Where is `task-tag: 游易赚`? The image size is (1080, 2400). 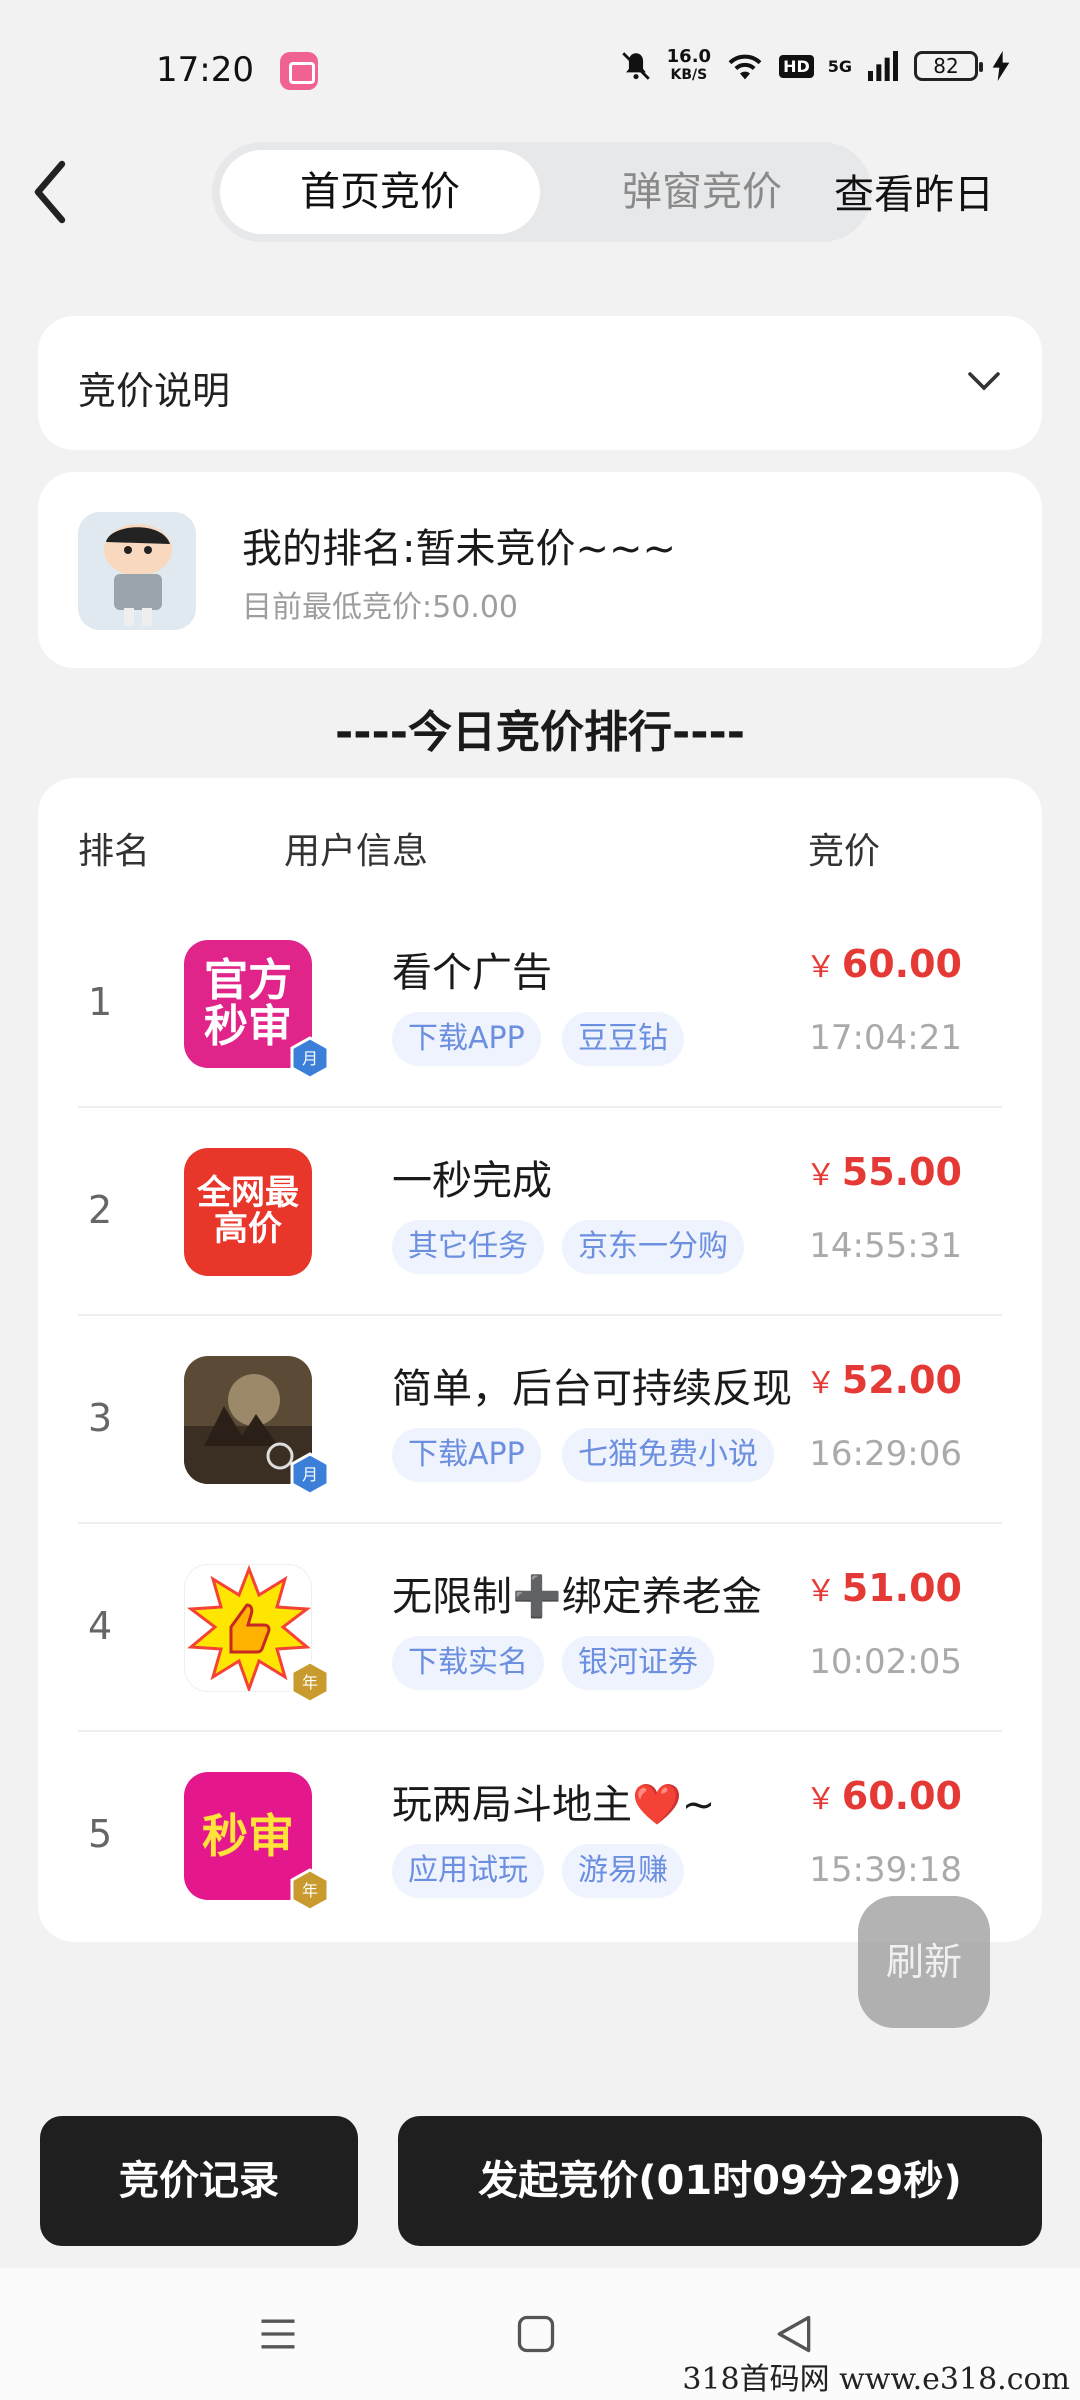
task-tag: 游易赚 is located at coordinates (623, 1871).